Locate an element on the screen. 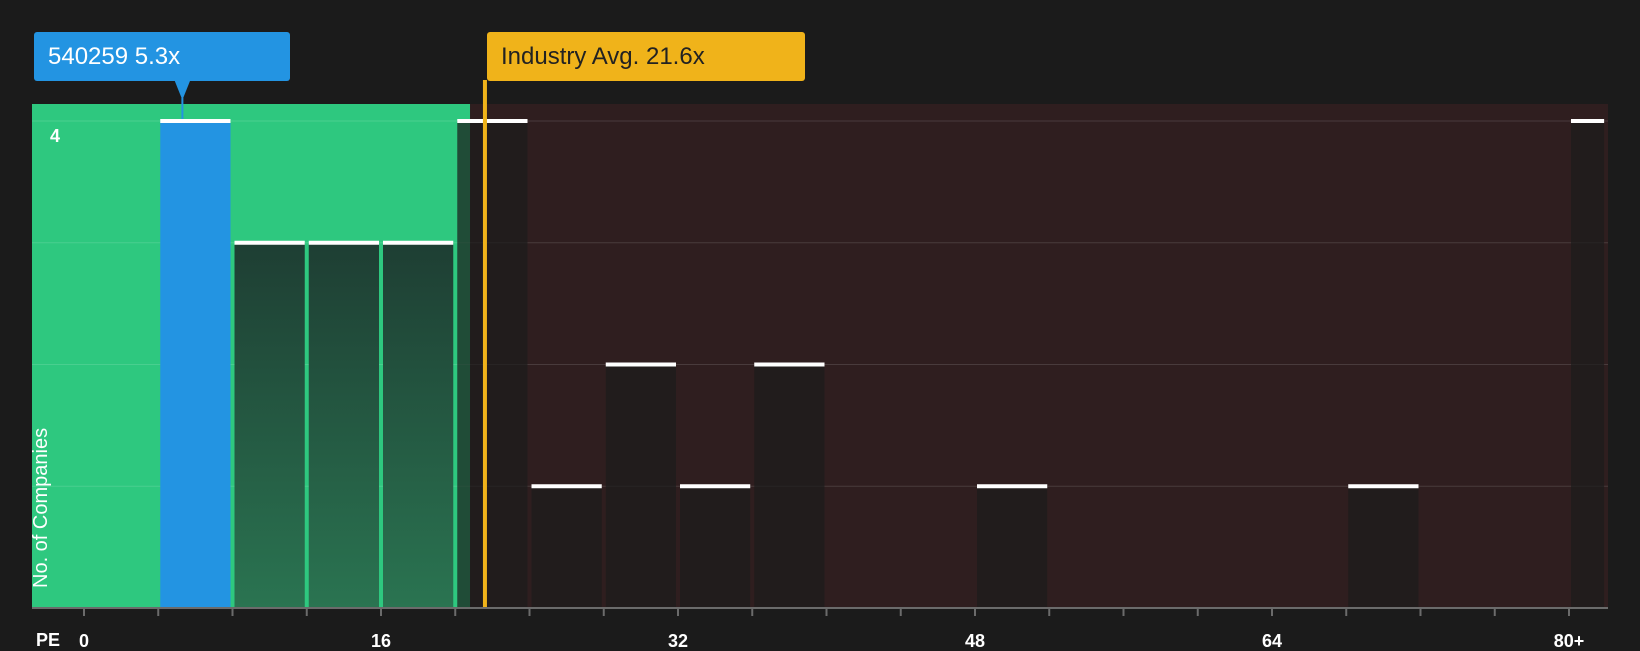  x-tick-label: 80+ is located at coordinates (1569, 640).